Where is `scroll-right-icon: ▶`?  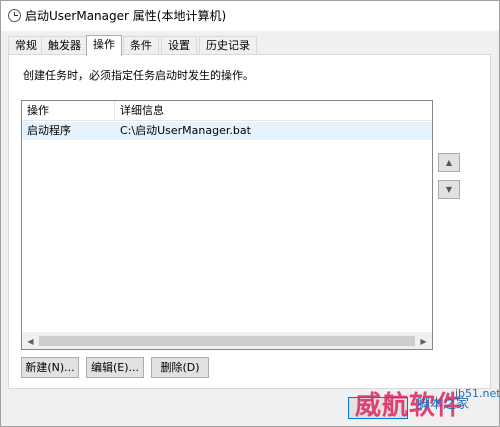
scroll-right-icon: ▶ is located at coordinates (423, 341).